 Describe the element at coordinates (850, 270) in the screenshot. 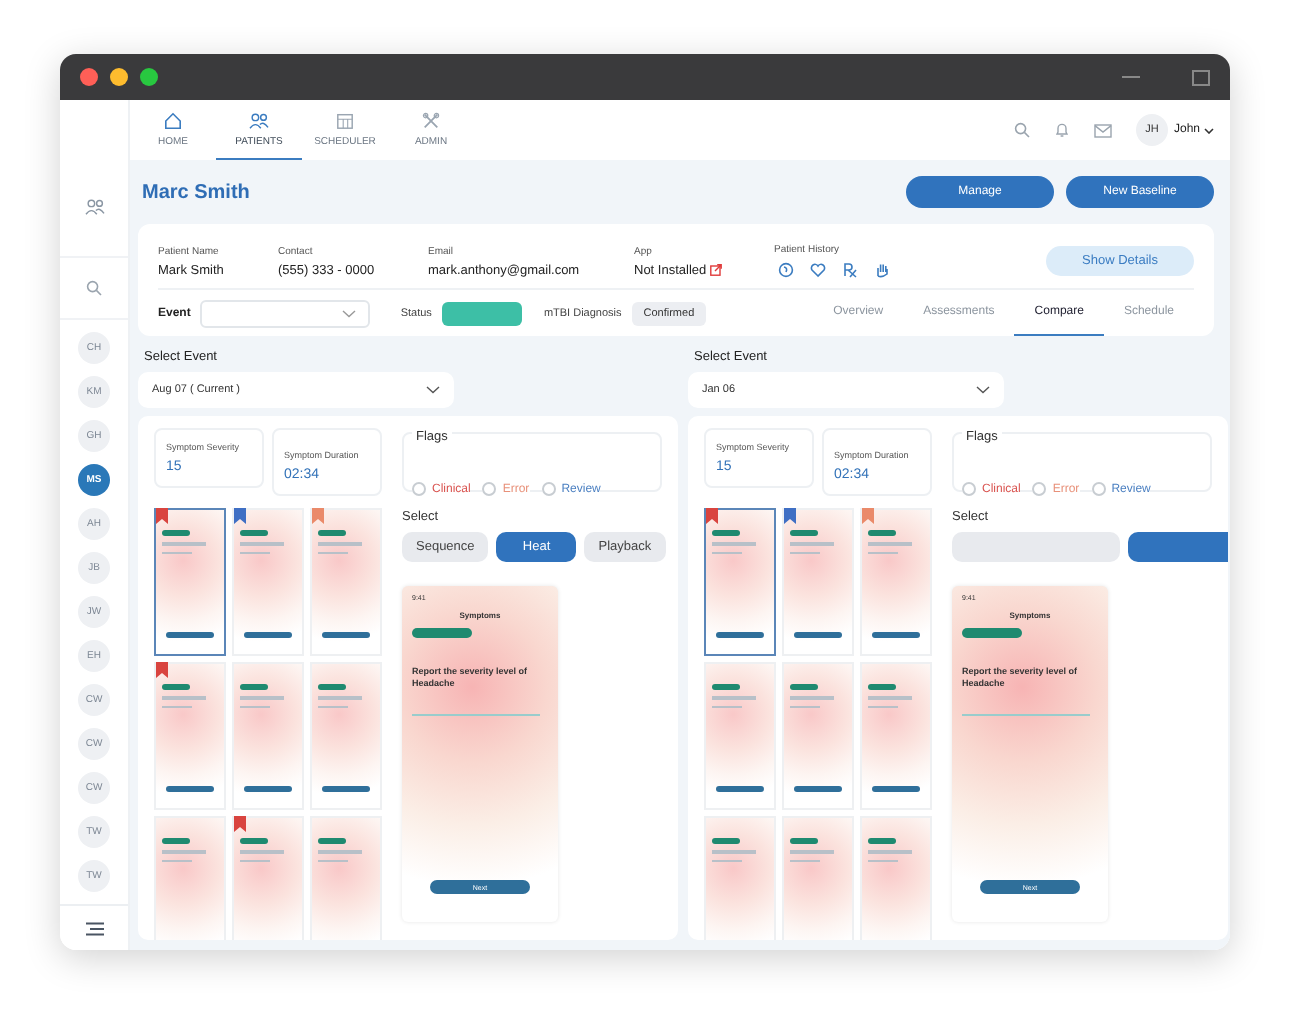

I see `prescription-icon` at that location.